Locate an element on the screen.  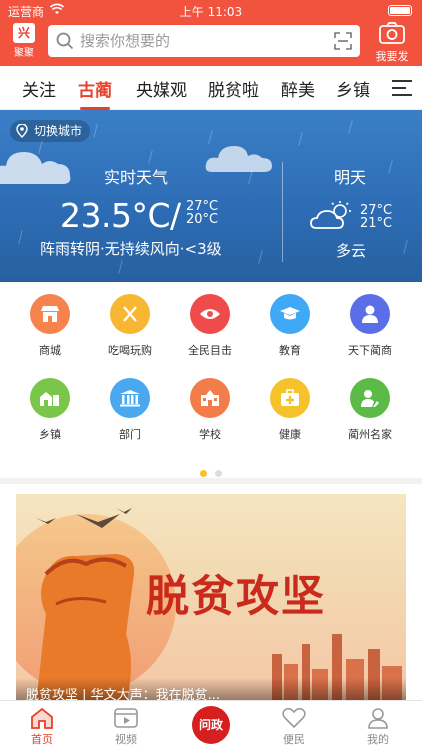
partly-cloudy-icon is located at coordinates (330, 215).